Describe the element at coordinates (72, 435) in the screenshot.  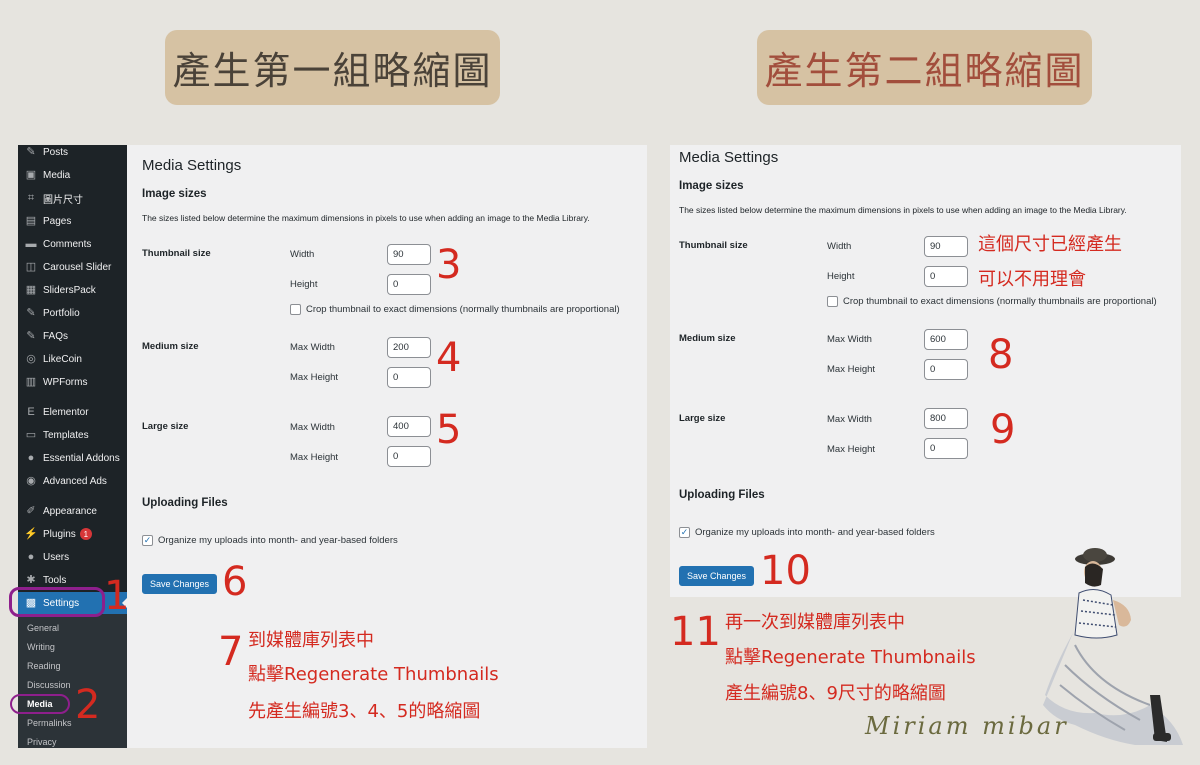
I see `sidebar-item-templates: ▭ Templates` at that location.